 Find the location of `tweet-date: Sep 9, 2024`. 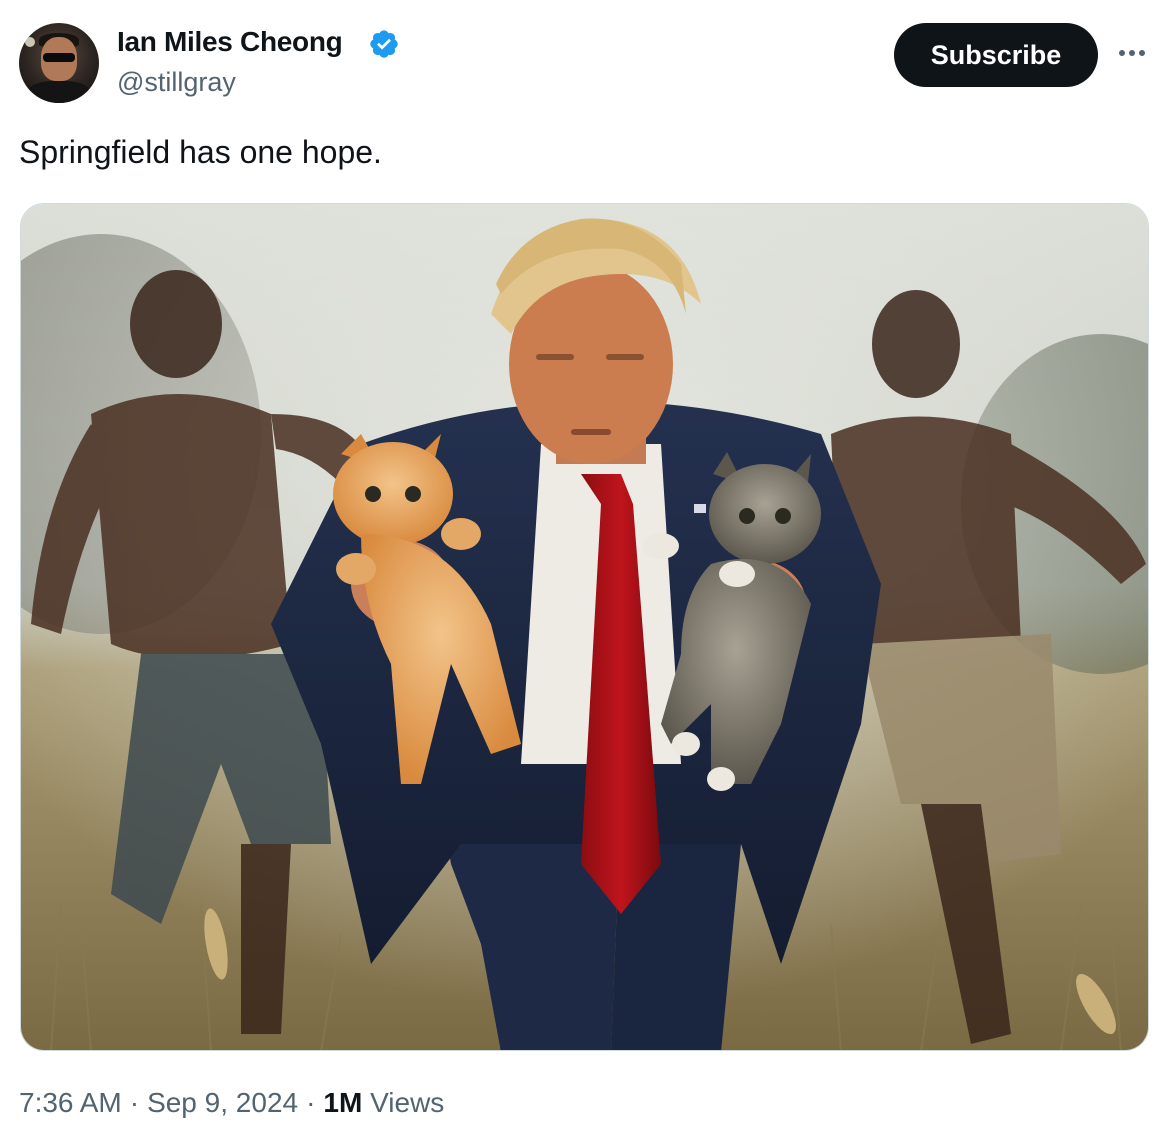

tweet-date: Sep 9, 2024 is located at coordinates (222, 1102).